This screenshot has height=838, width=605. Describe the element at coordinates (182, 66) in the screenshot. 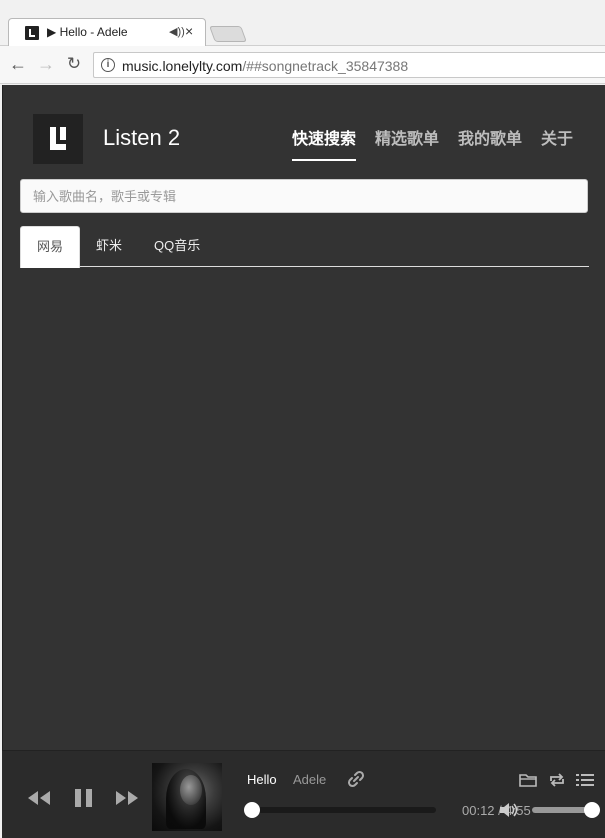

I see `url-host: music.lonelylty.com` at that location.